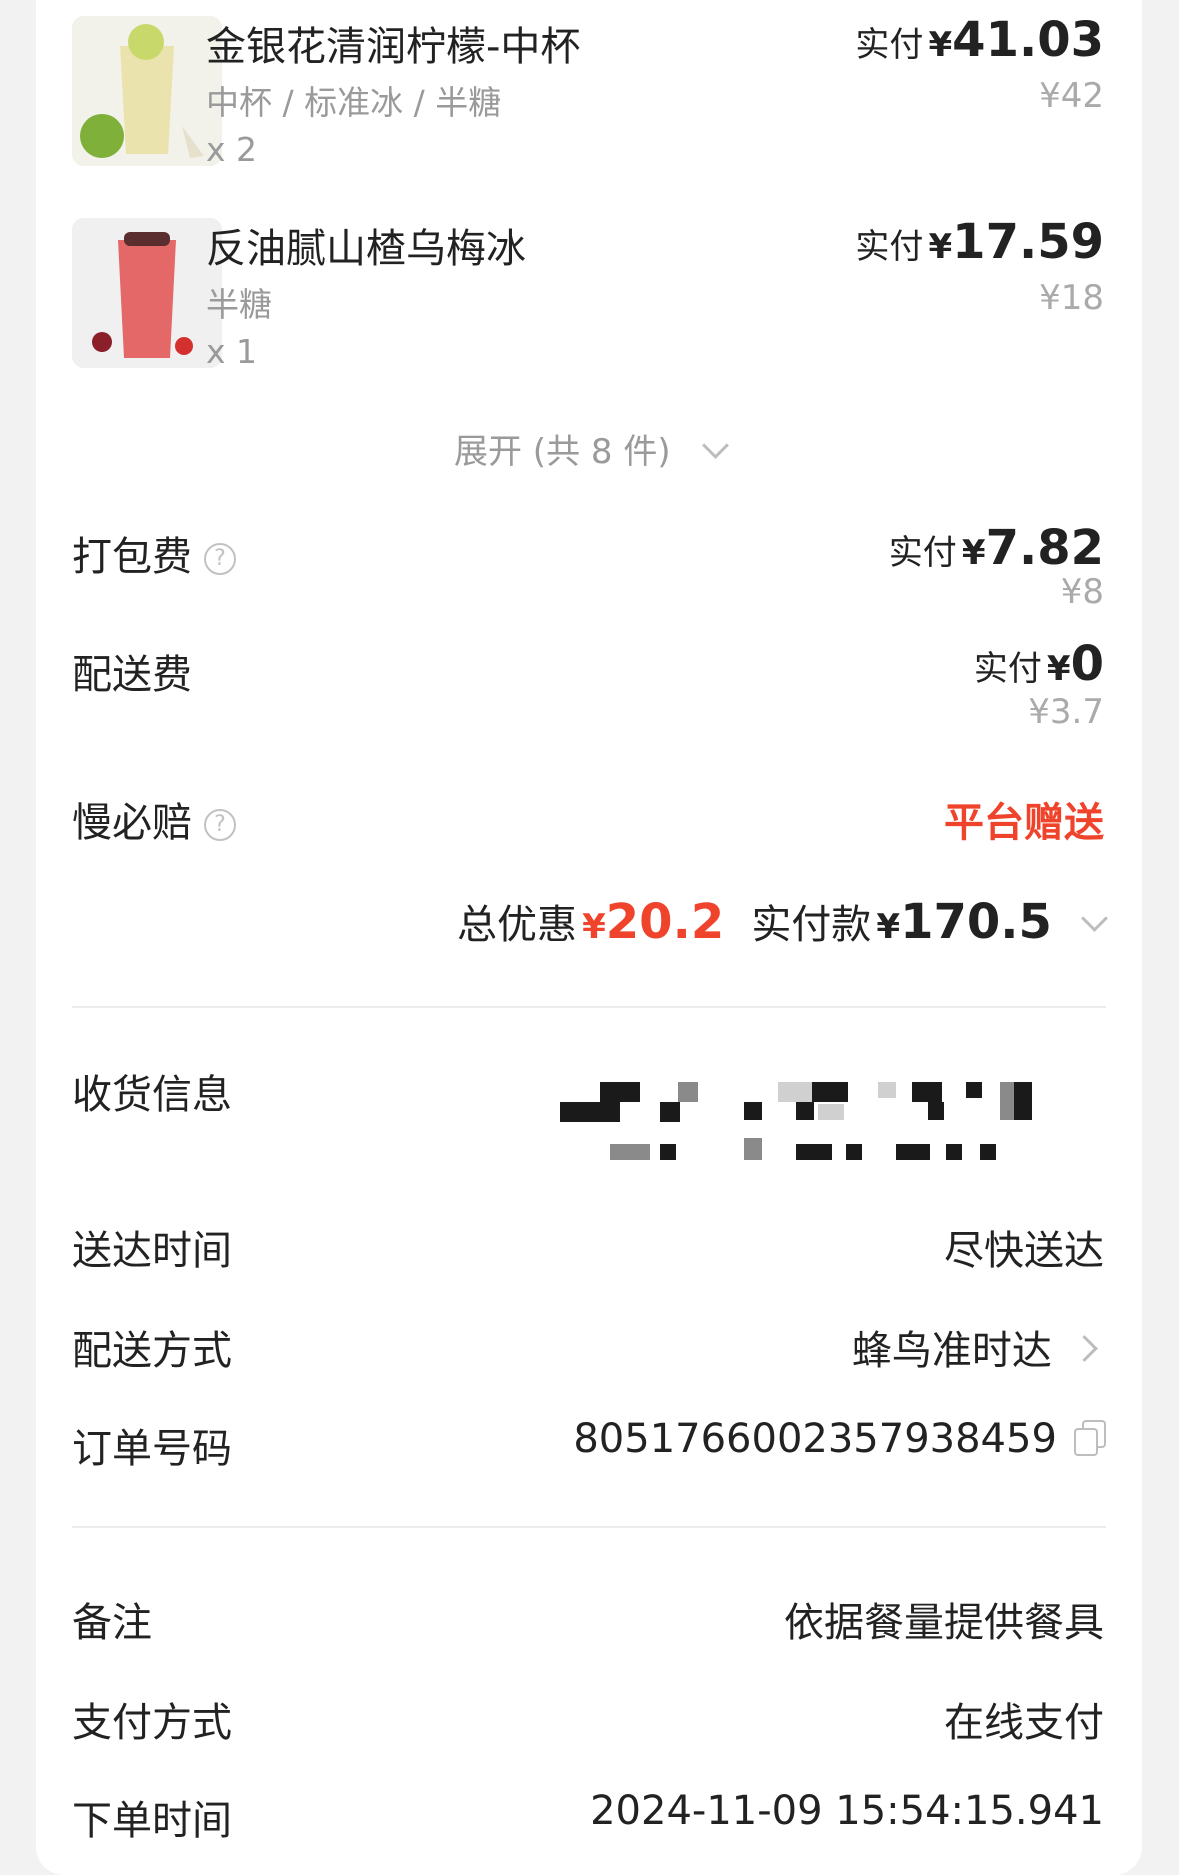  I want to click on order-number-label: 订单号码, so click(152, 1449).